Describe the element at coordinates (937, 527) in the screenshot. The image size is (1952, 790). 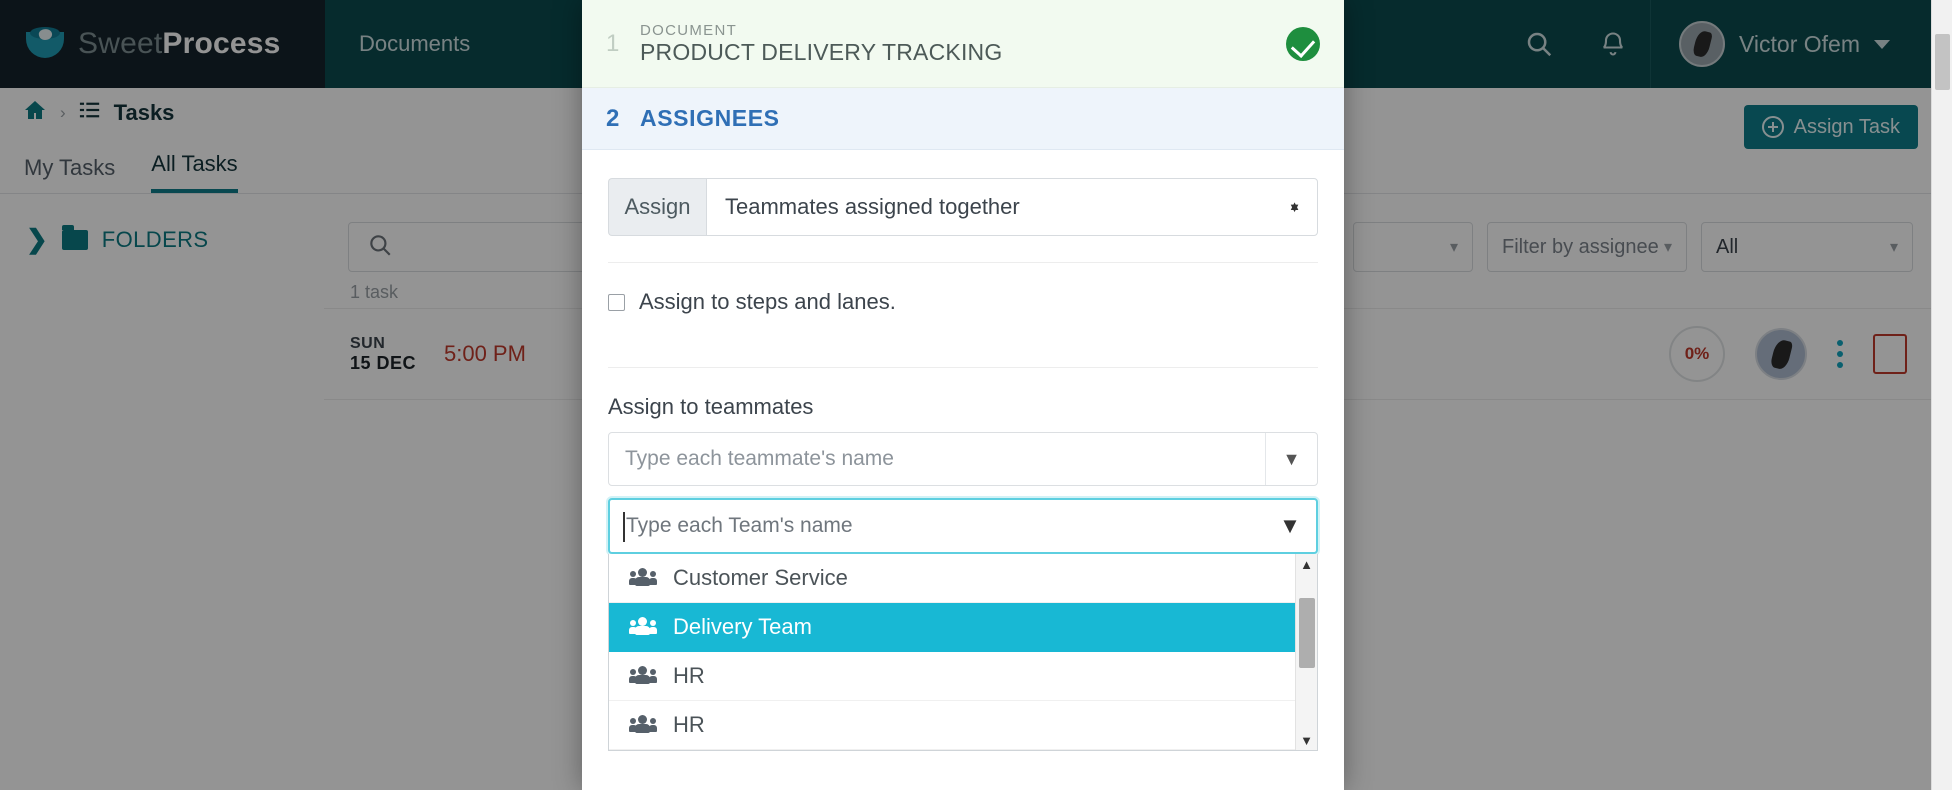
I see `teams-placeholder: Type each Team's name` at that location.